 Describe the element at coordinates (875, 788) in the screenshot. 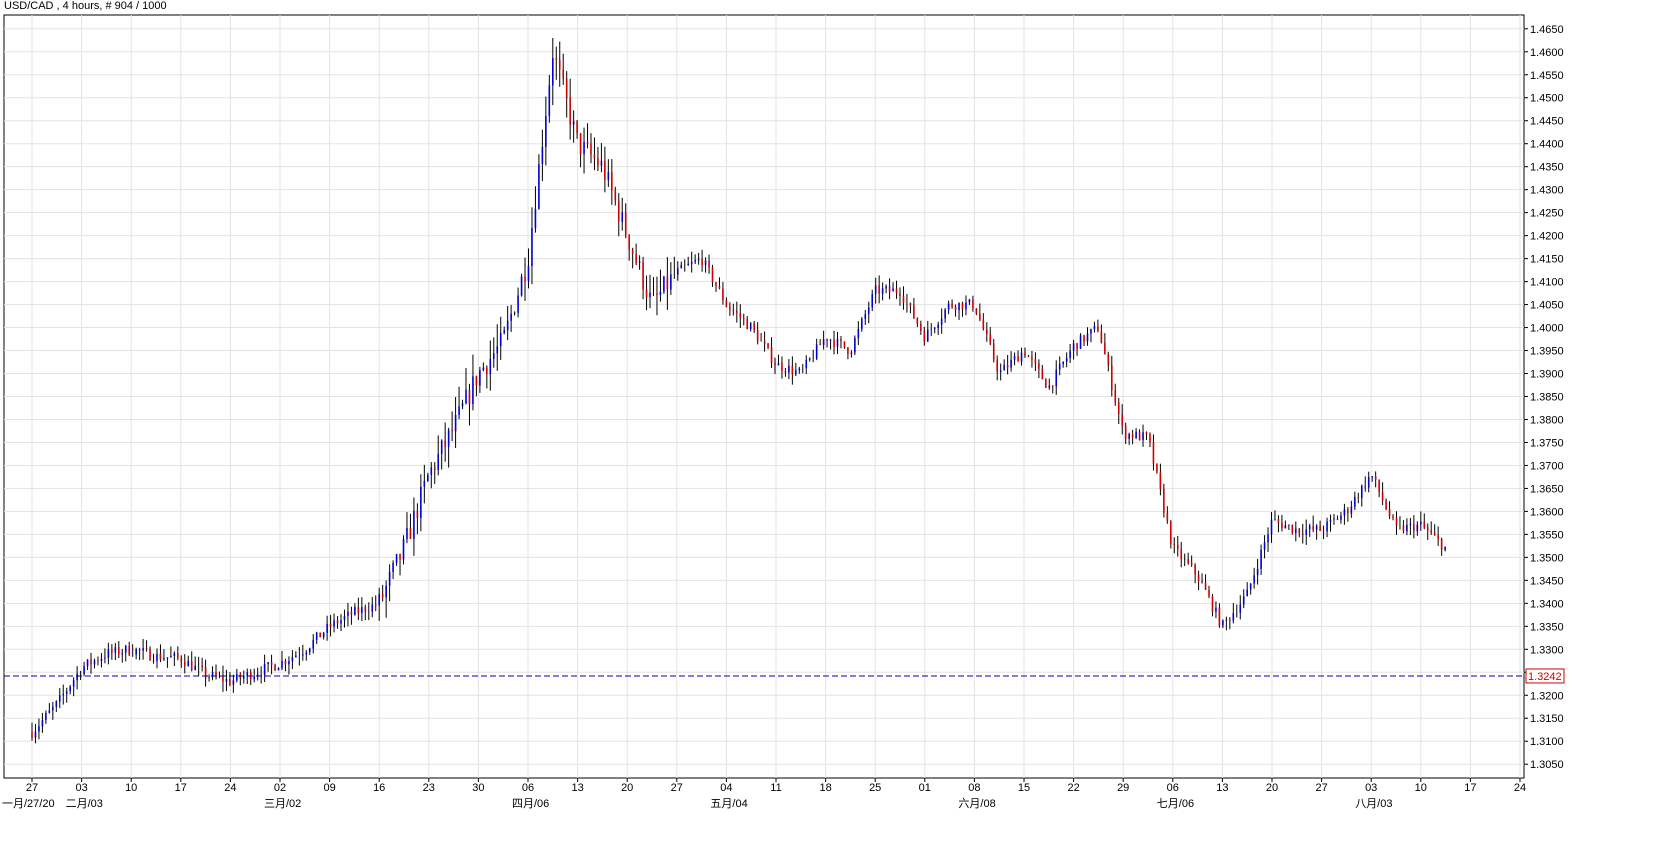

I see `x-tick-label: 25` at that location.